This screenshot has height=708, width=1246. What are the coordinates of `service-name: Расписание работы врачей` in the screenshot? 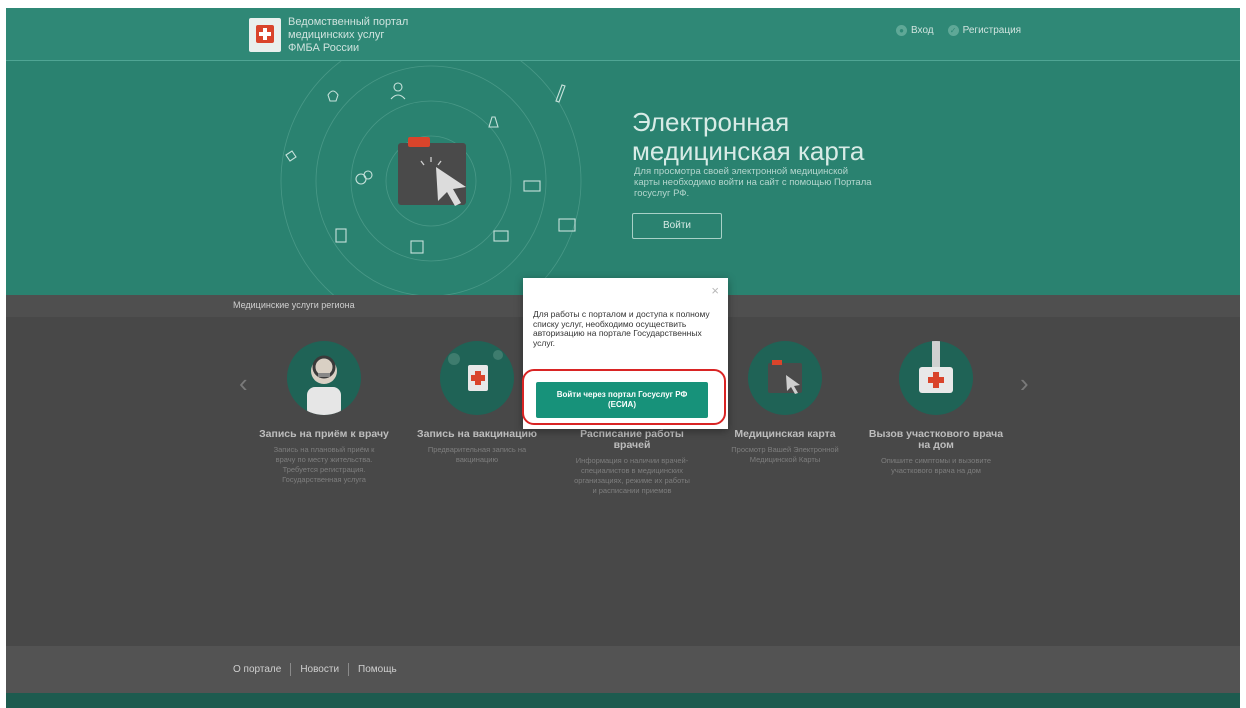 It's located at (632, 439).